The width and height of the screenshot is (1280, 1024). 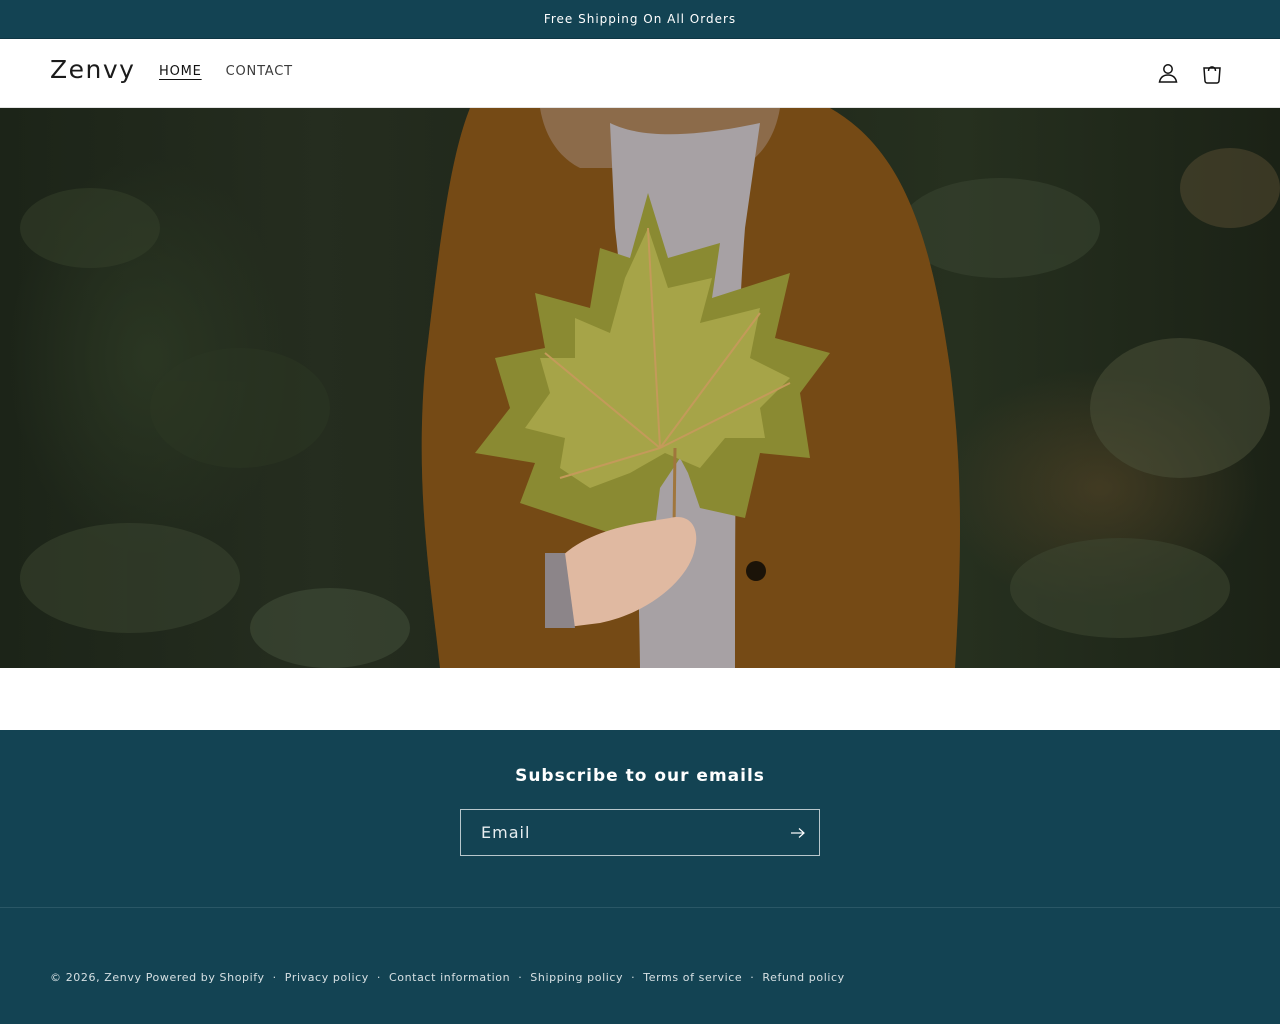 I want to click on announcement-bar: Free Shipping On All Orders, so click(x=640, y=19).